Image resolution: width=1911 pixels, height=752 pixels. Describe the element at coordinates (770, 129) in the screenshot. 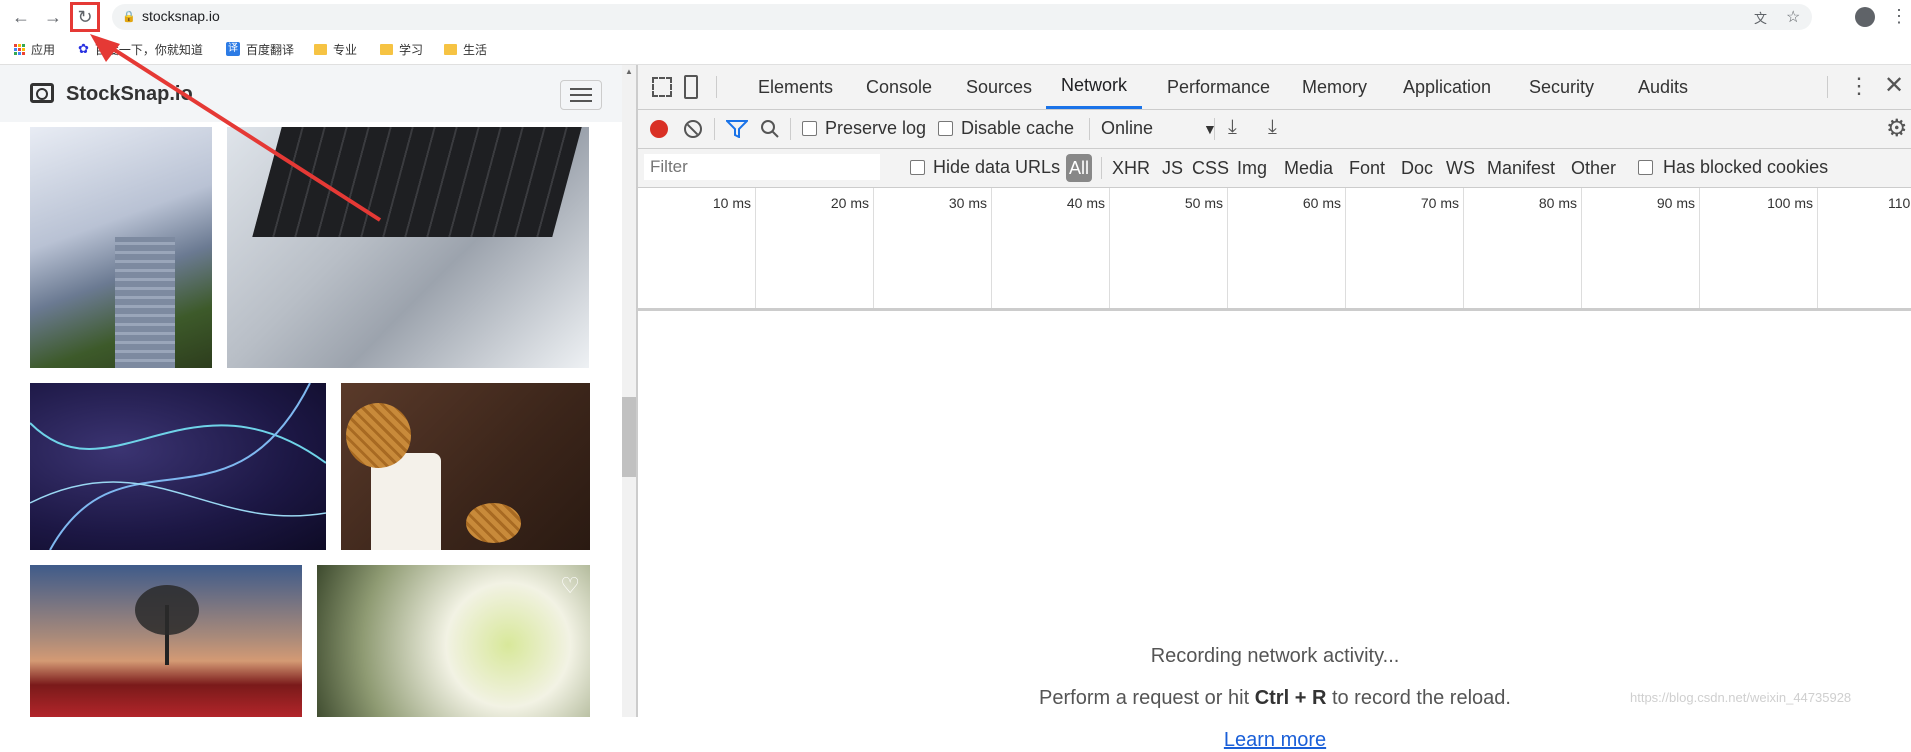

I see `search-icon` at that location.